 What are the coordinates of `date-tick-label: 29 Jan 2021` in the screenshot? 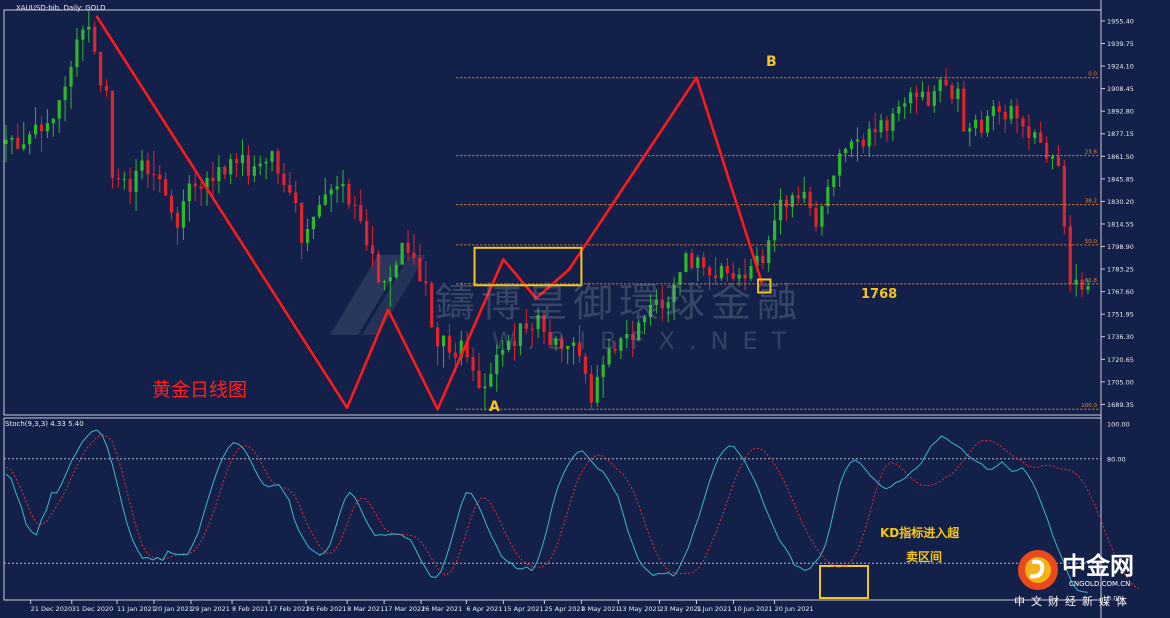 It's located at (210, 609).